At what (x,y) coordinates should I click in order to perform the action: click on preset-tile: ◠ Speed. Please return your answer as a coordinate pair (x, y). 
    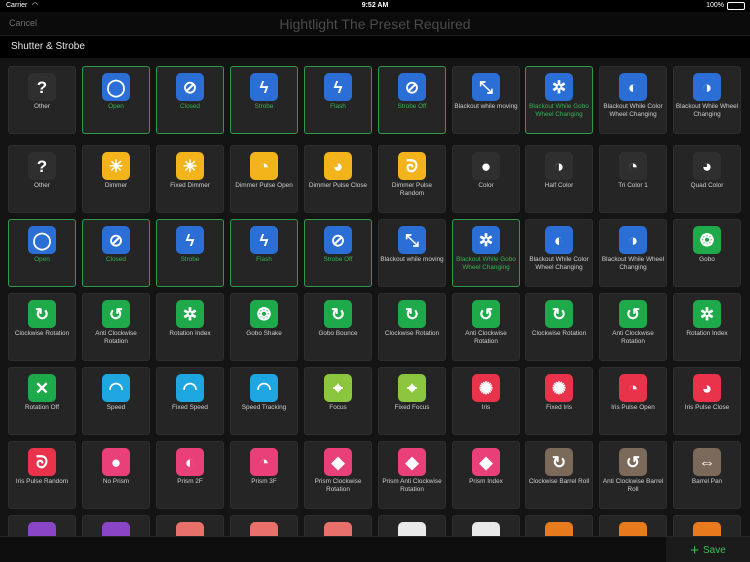
    Looking at the image, I should click on (116, 401).